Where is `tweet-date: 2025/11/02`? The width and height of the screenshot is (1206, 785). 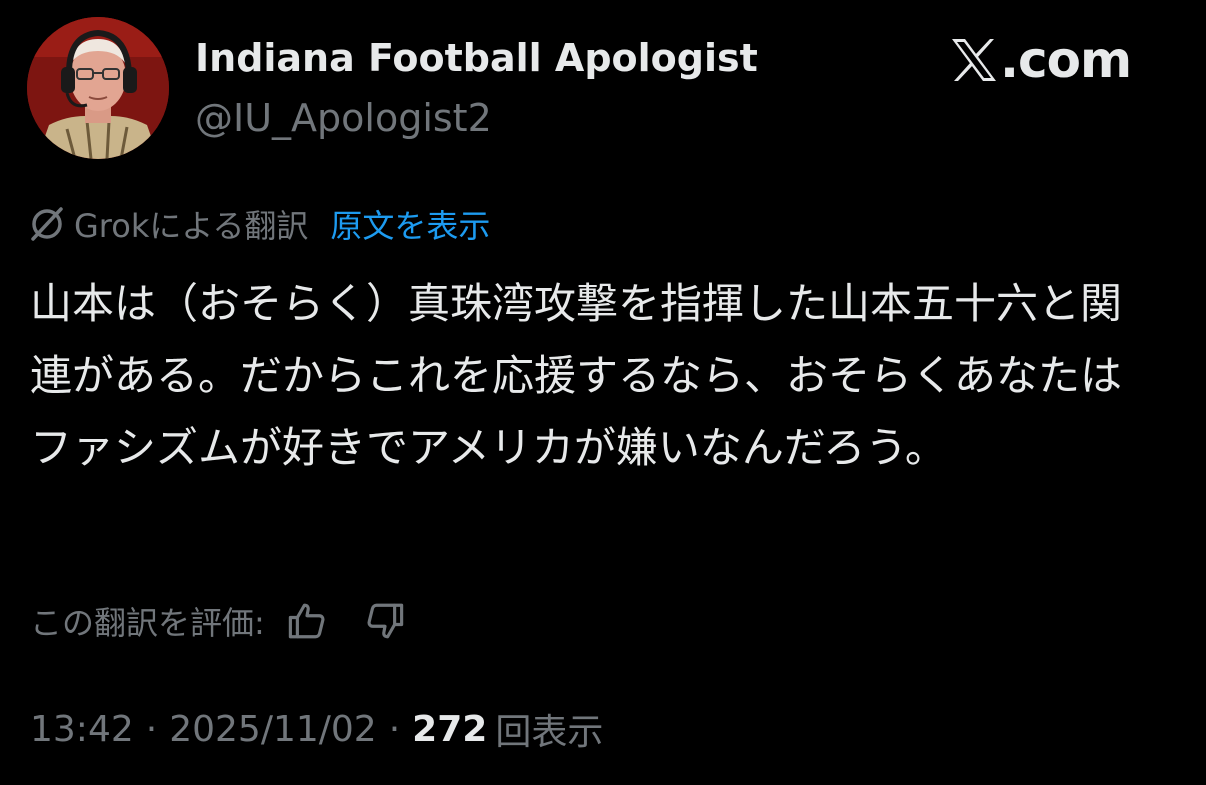
tweet-date: 2025/11/02 is located at coordinates (273, 729).